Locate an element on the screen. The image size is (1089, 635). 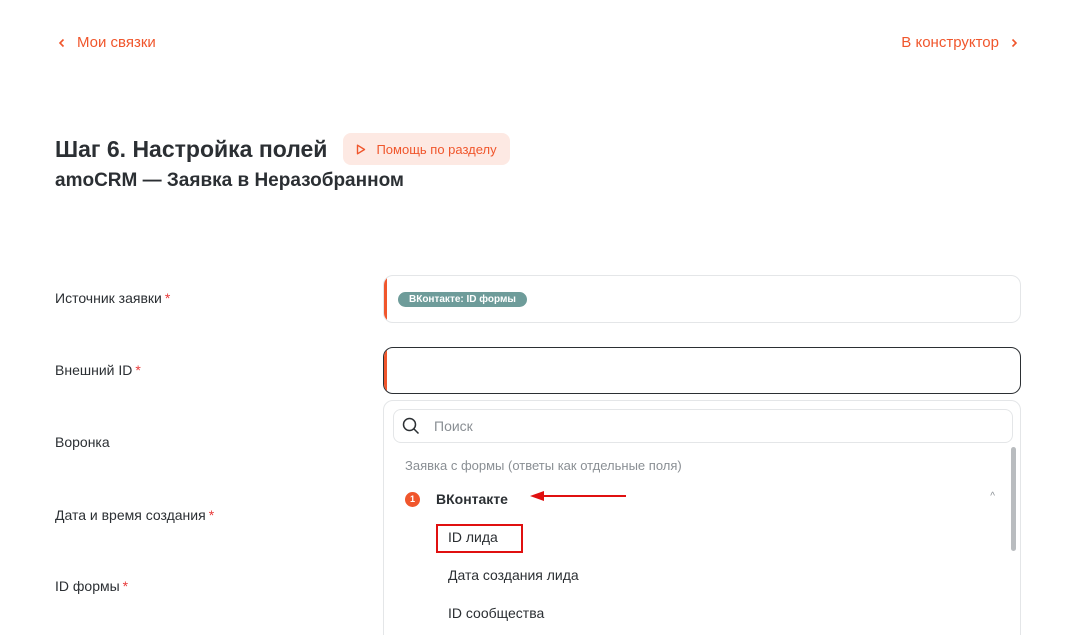
field-label-pipeline: Воронка is located at coordinates (82, 442).